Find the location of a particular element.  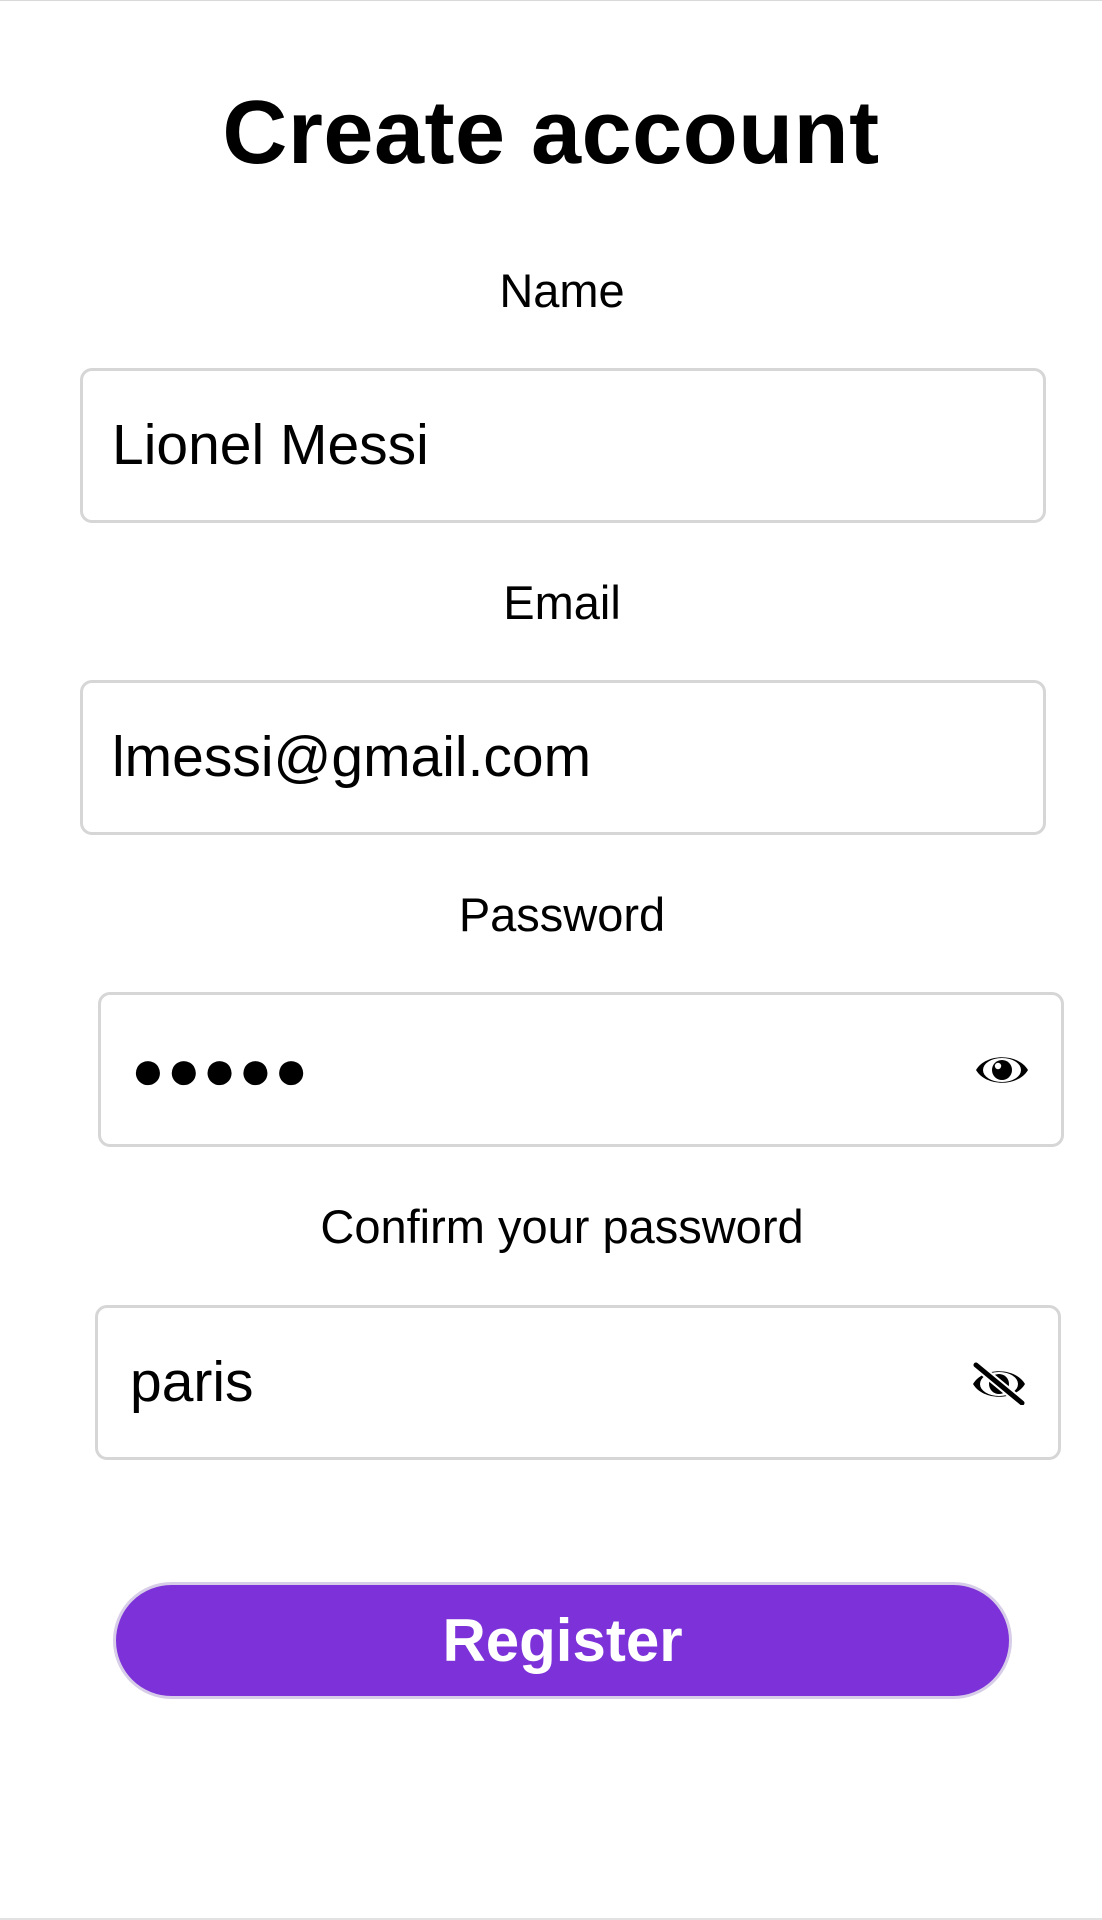

email-field: lmessi@gmail.com is located at coordinates (563, 757).